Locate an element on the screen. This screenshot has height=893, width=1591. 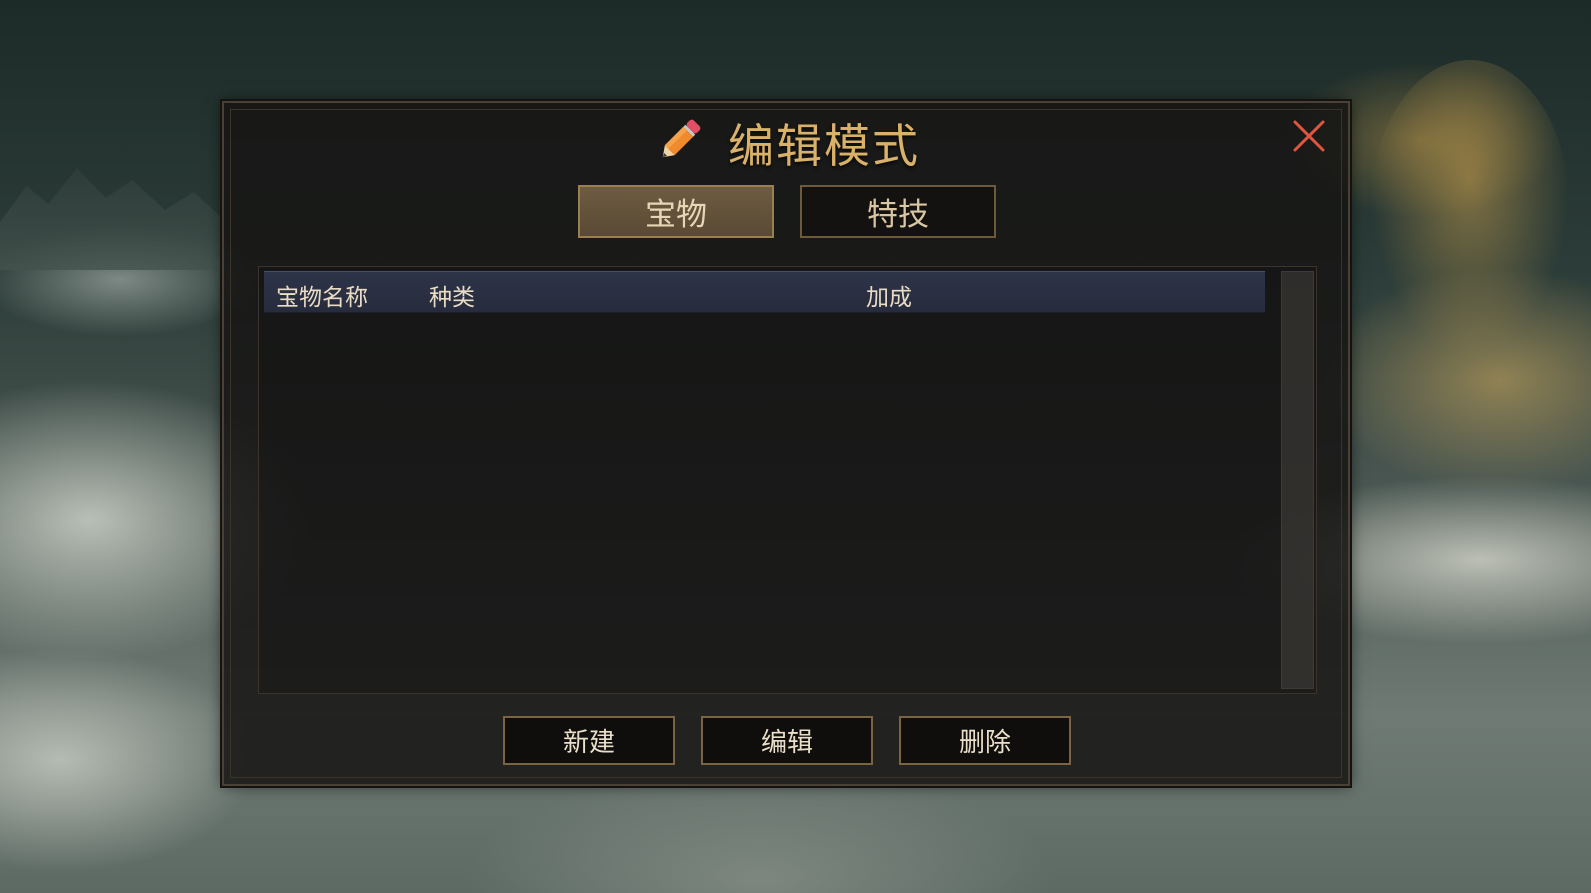
column-header-bonus: 加成 is located at coordinates (889, 295).